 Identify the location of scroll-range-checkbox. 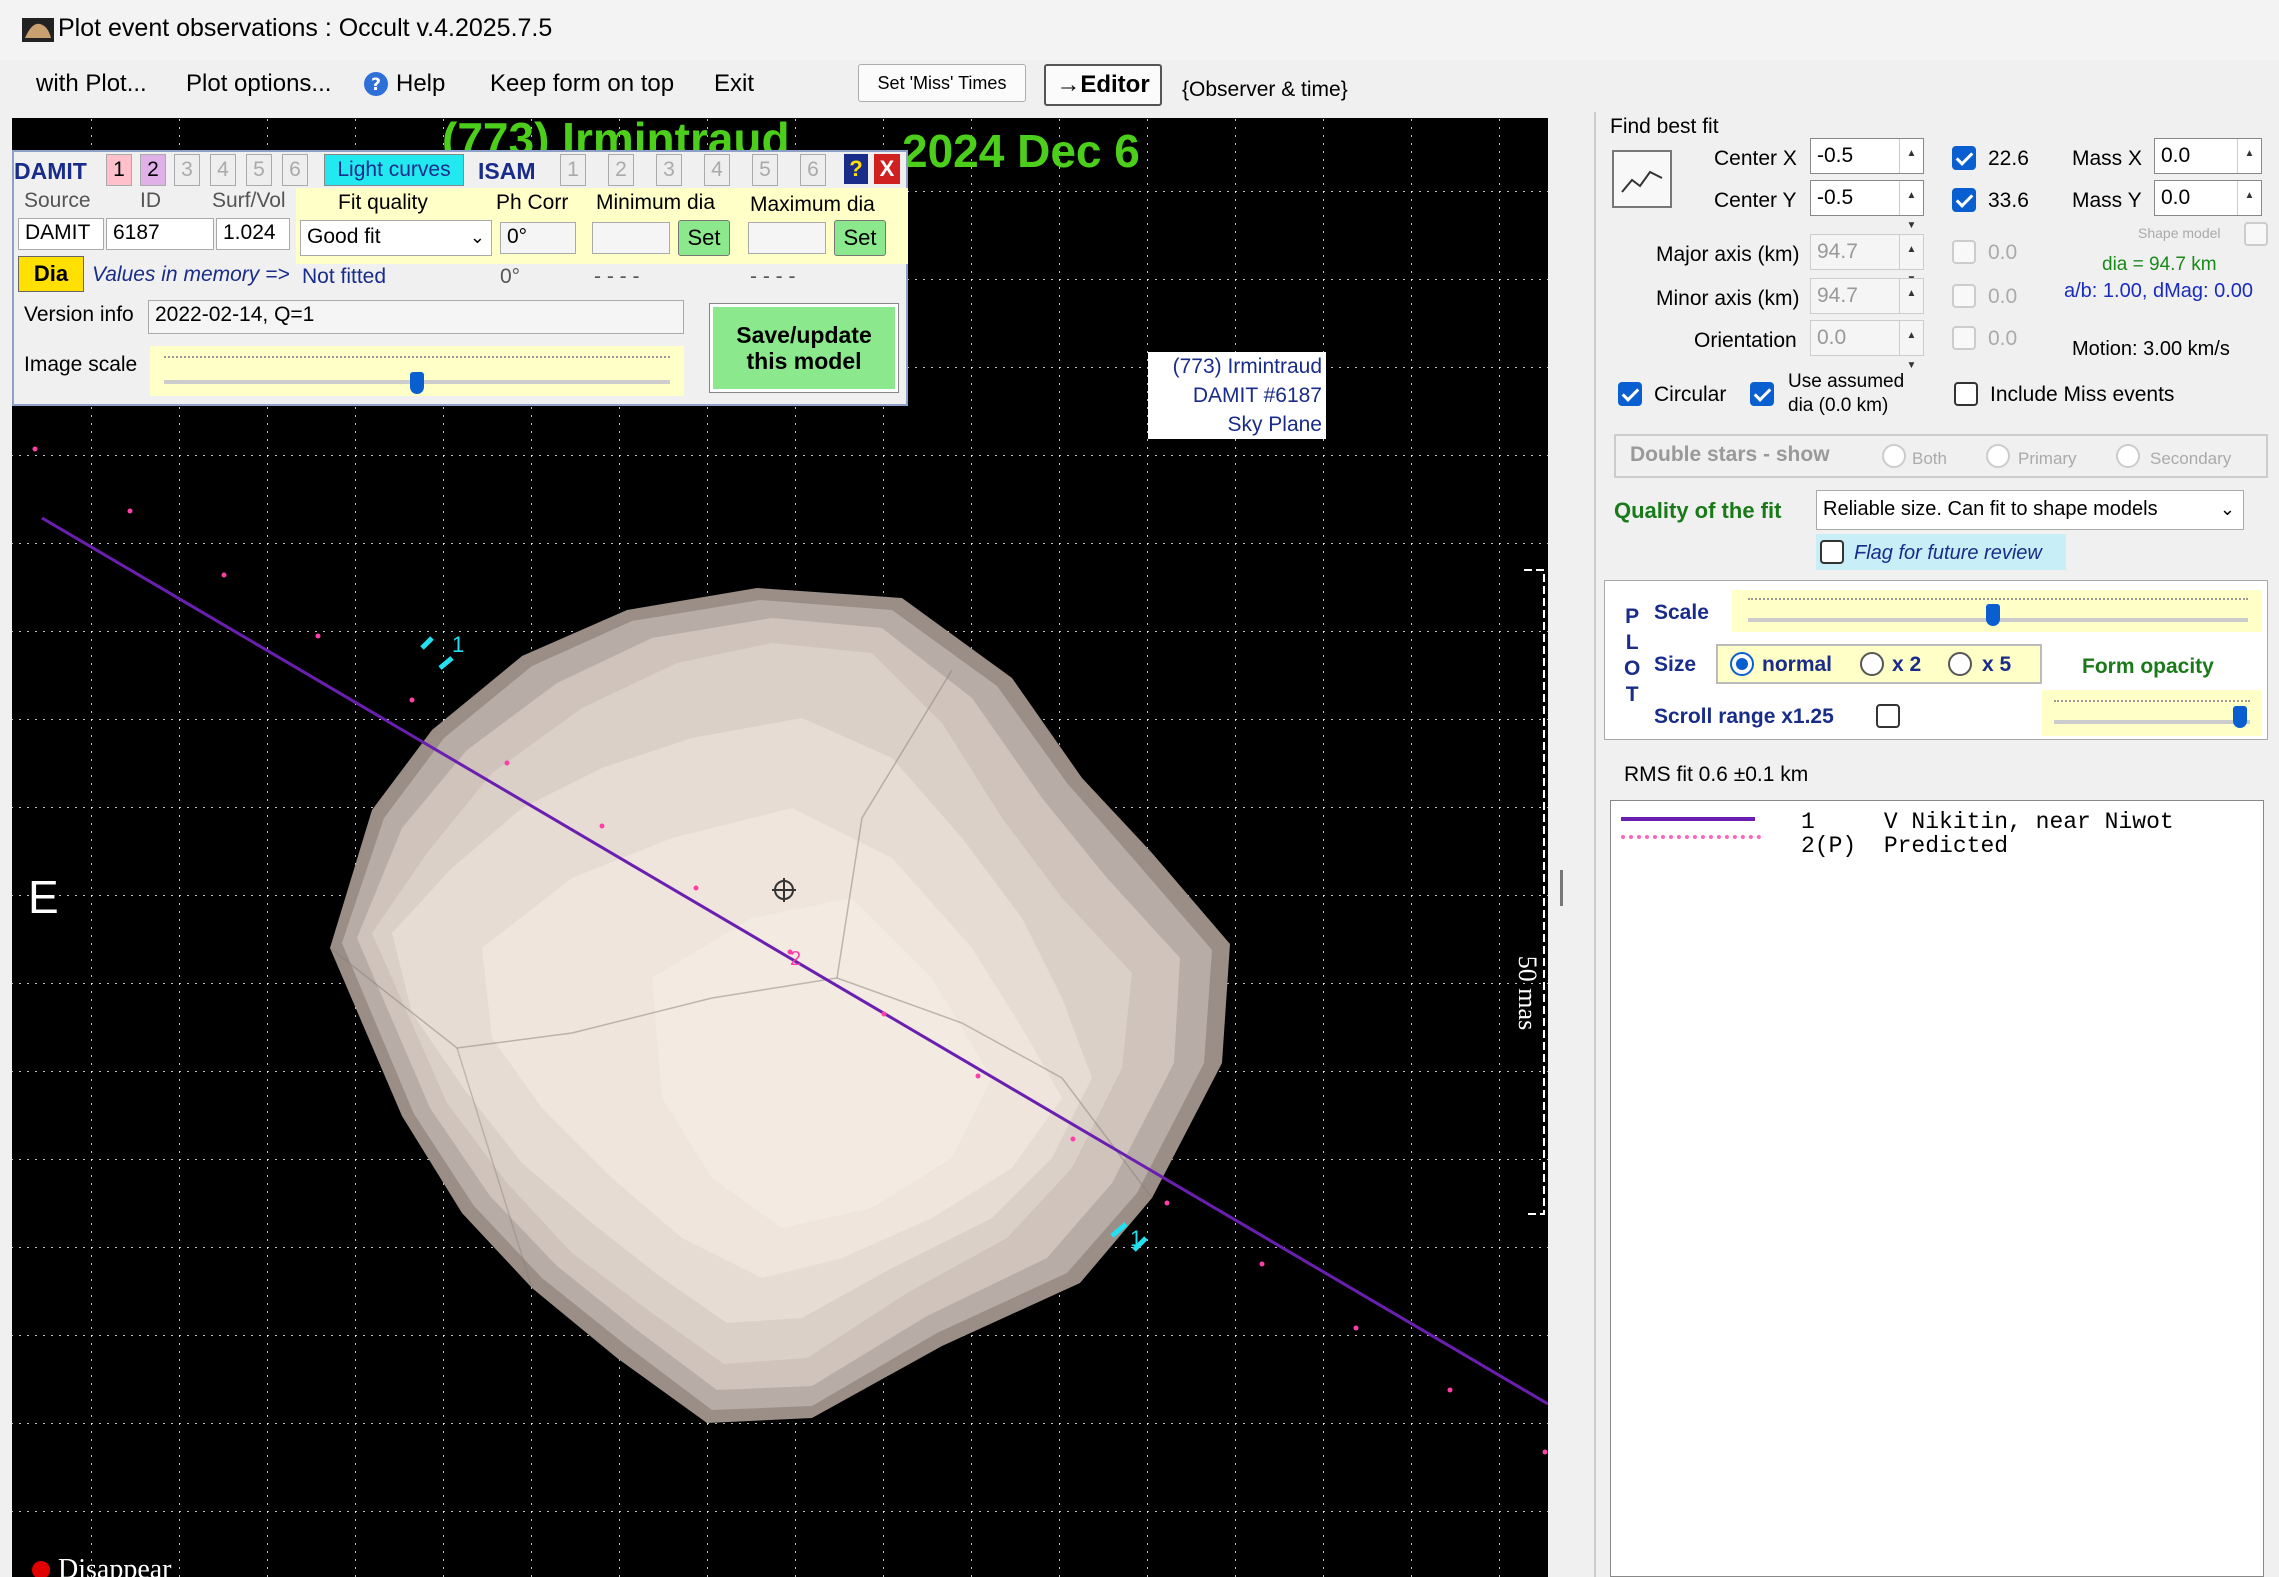
(1888, 716).